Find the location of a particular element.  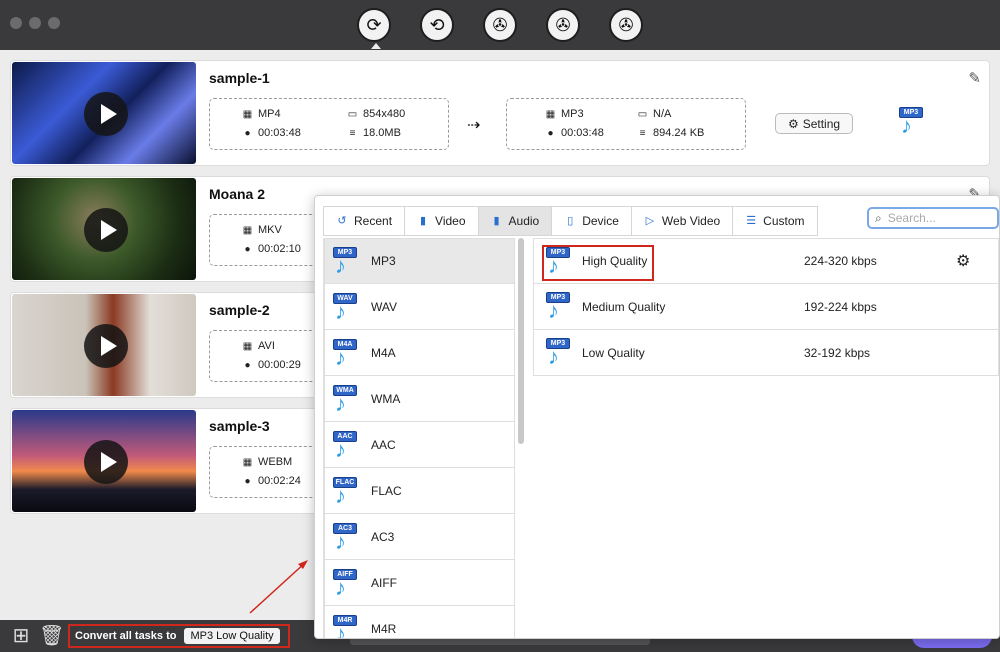

add-file-icon: ⊞ is located at coordinates (21, 636).